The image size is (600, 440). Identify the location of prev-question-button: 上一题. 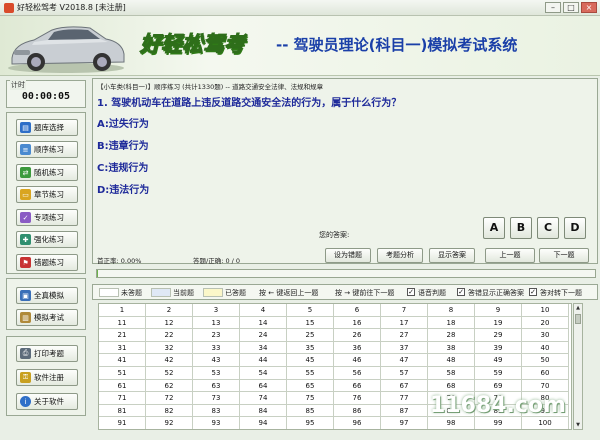
(510, 255).